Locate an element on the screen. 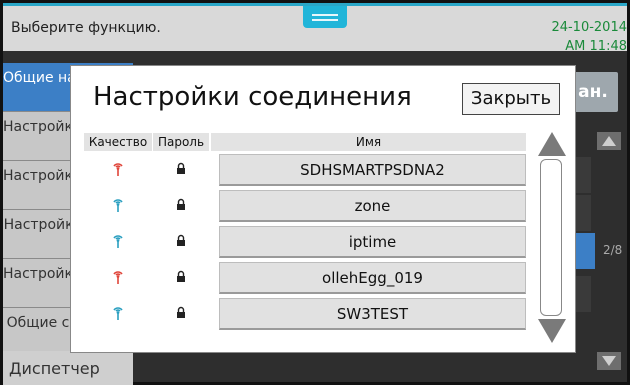 The image size is (630, 385). network-row: iptime is located at coordinates (305, 242).